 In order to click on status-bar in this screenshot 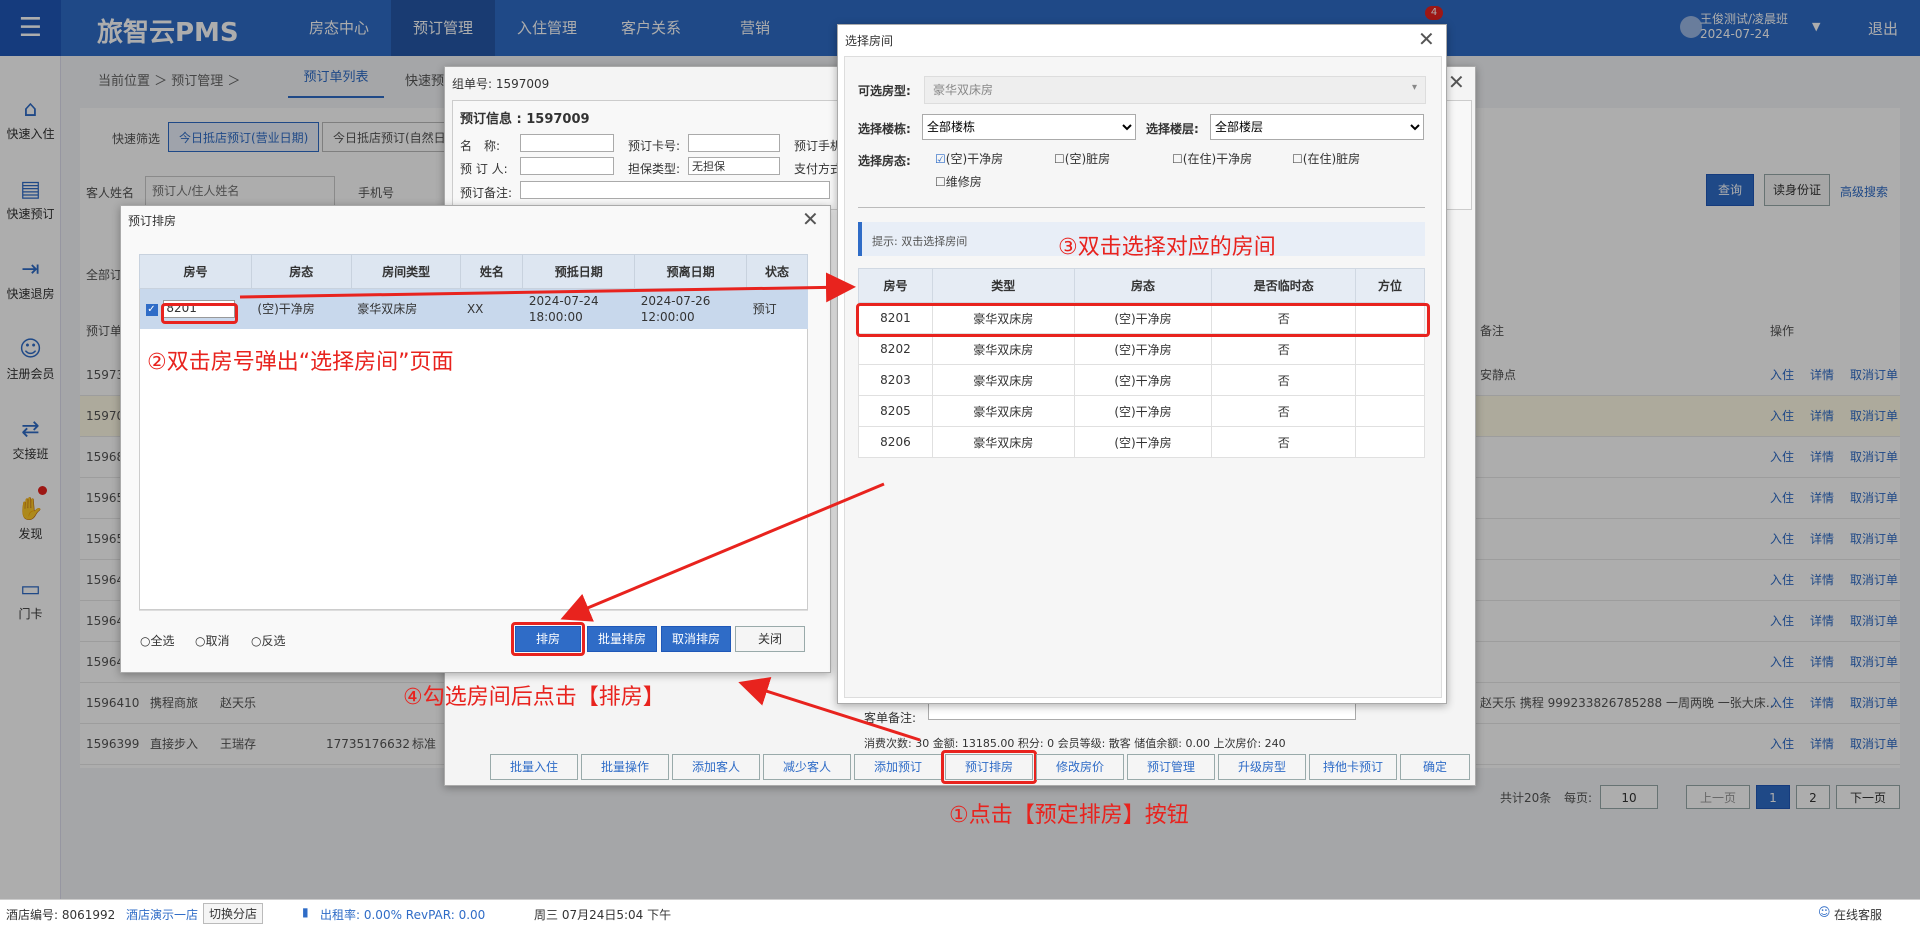, I will do `click(960, 914)`.